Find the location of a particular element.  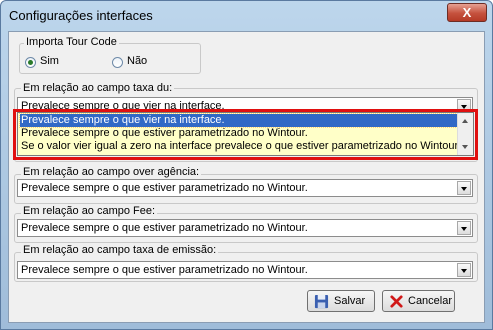

cancel-label: Cancelar is located at coordinates (430, 301).